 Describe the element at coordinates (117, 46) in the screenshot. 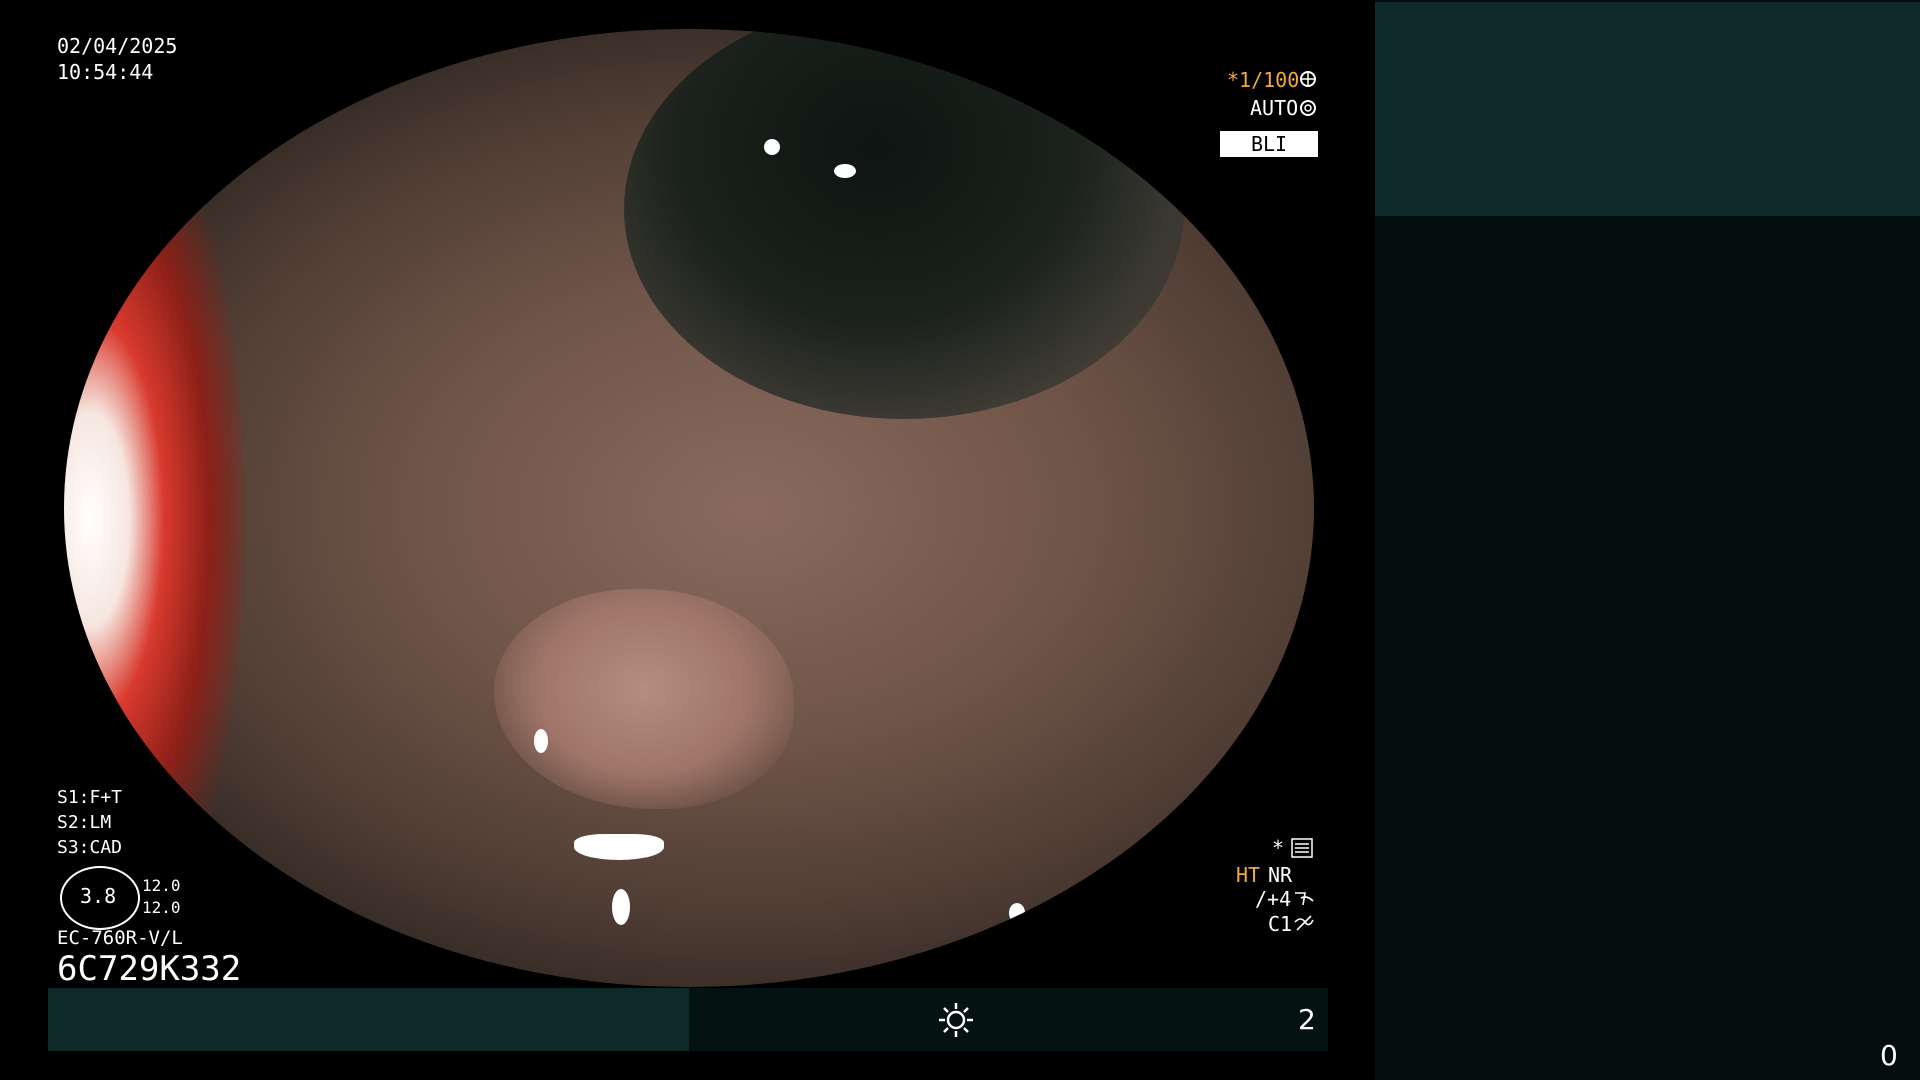

I see `date-text: 02/04/2025` at that location.